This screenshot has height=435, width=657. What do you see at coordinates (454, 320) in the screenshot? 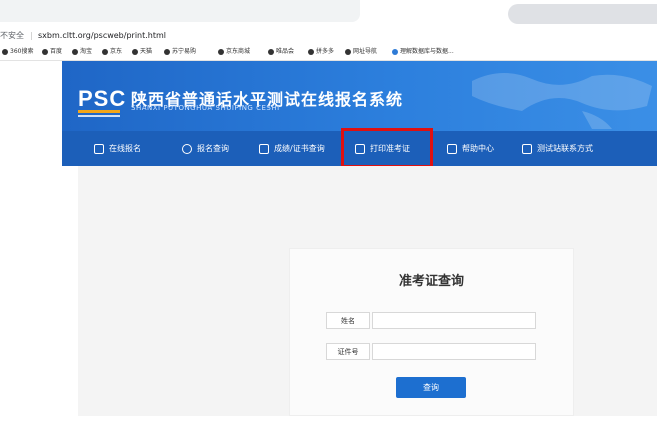
I see `name-input` at bounding box center [454, 320].